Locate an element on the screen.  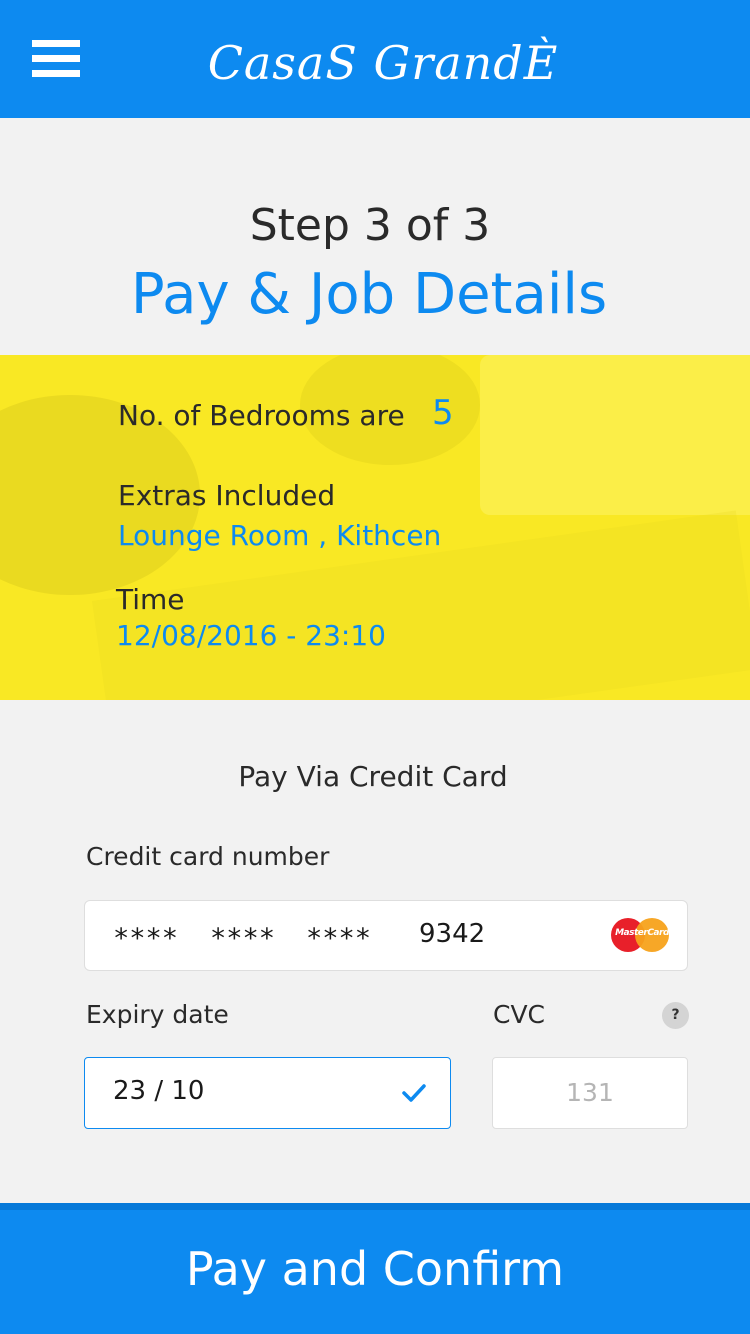
cvc-label: CVC is located at coordinates (519, 1014).